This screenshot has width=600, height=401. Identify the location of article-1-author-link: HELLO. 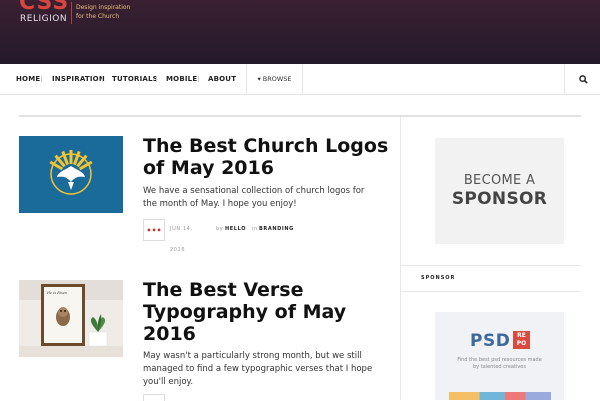
(235, 229).